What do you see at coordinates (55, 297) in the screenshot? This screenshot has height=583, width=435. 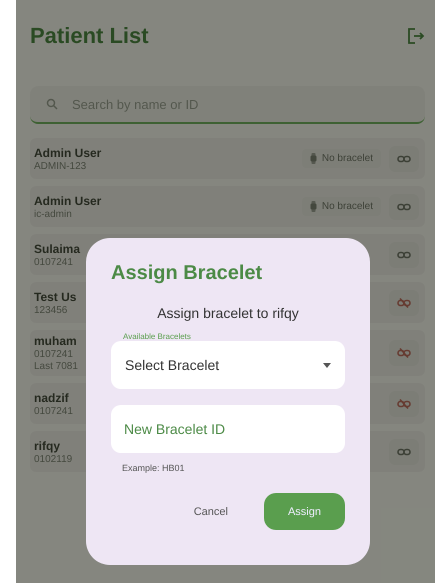 I see `patient-name: Test Us` at bounding box center [55, 297].